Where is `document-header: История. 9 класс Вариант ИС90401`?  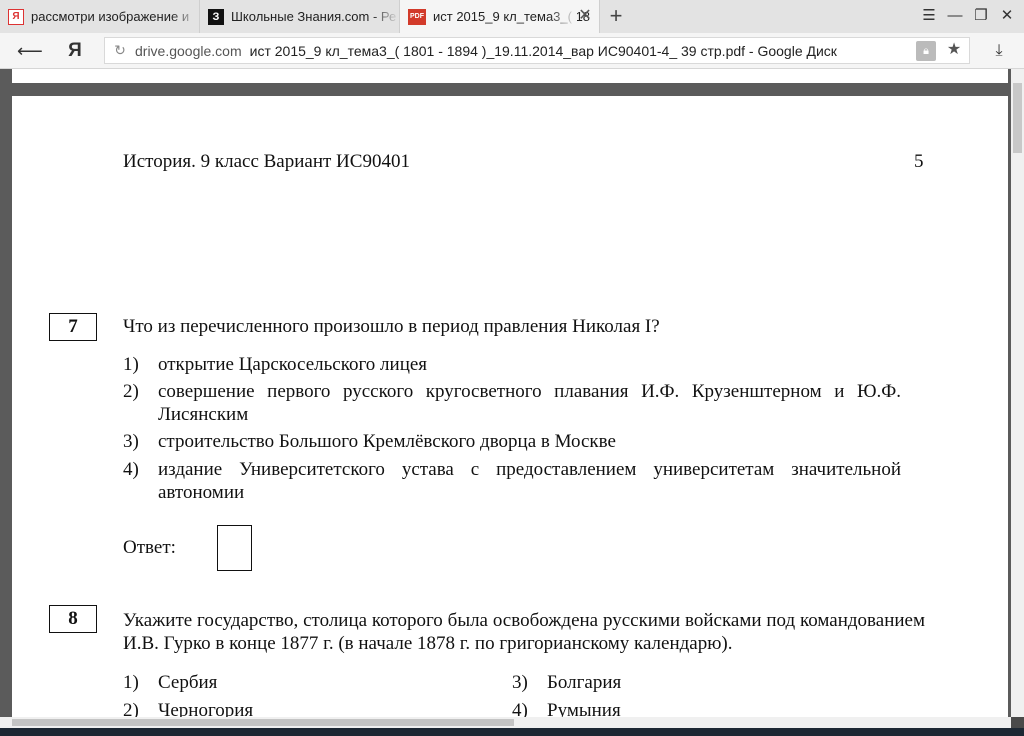 document-header: История. 9 класс Вариант ИС90401 is located at coordinates (266, 161).